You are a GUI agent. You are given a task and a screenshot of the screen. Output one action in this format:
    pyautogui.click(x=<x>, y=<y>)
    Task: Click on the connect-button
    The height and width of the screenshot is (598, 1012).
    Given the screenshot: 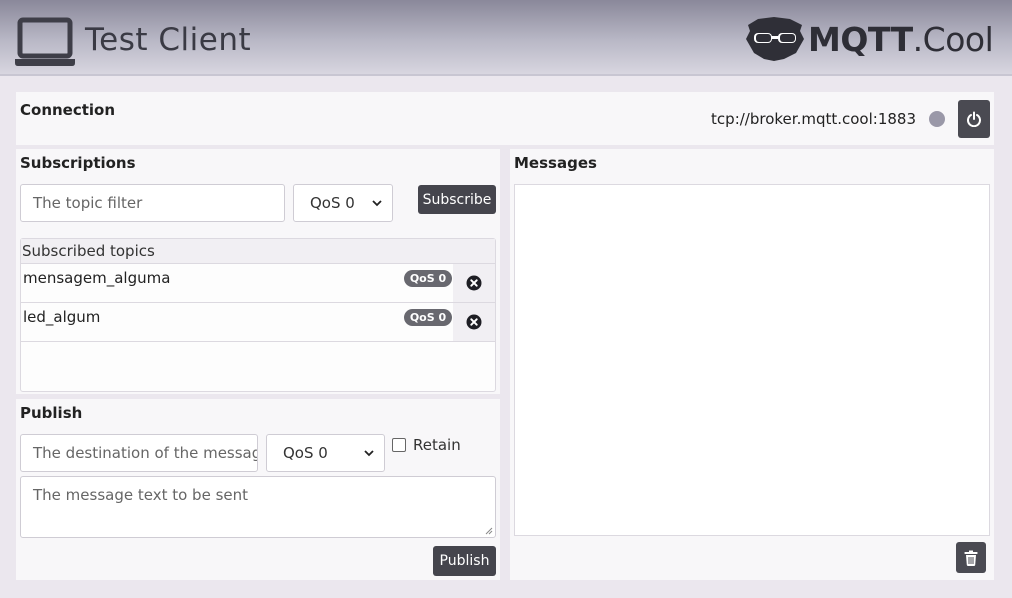 What is the action you would take?
    pyautogui.click(x=974, y=119)
    